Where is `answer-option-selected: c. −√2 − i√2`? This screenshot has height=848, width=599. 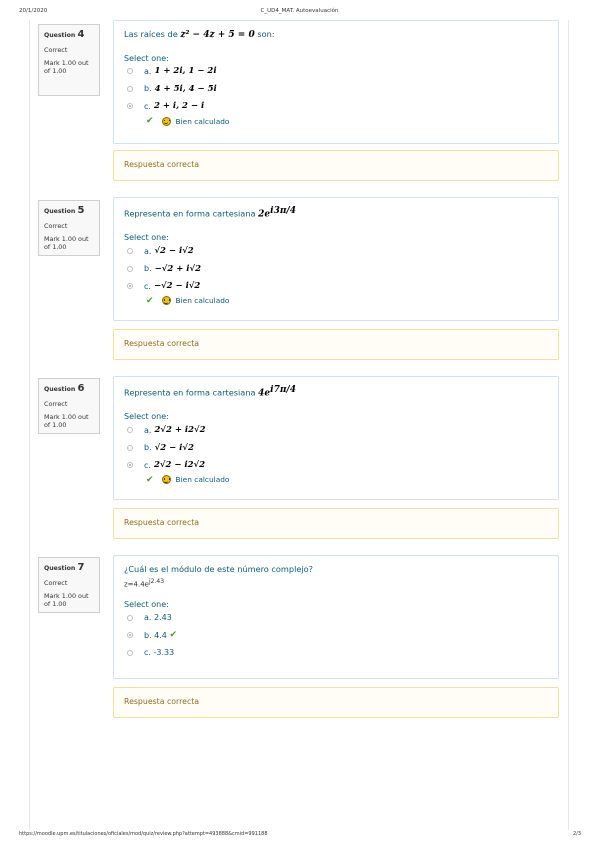 answer-option-selected: c. −√2 − i√2 is located at coordinates (336, 286).